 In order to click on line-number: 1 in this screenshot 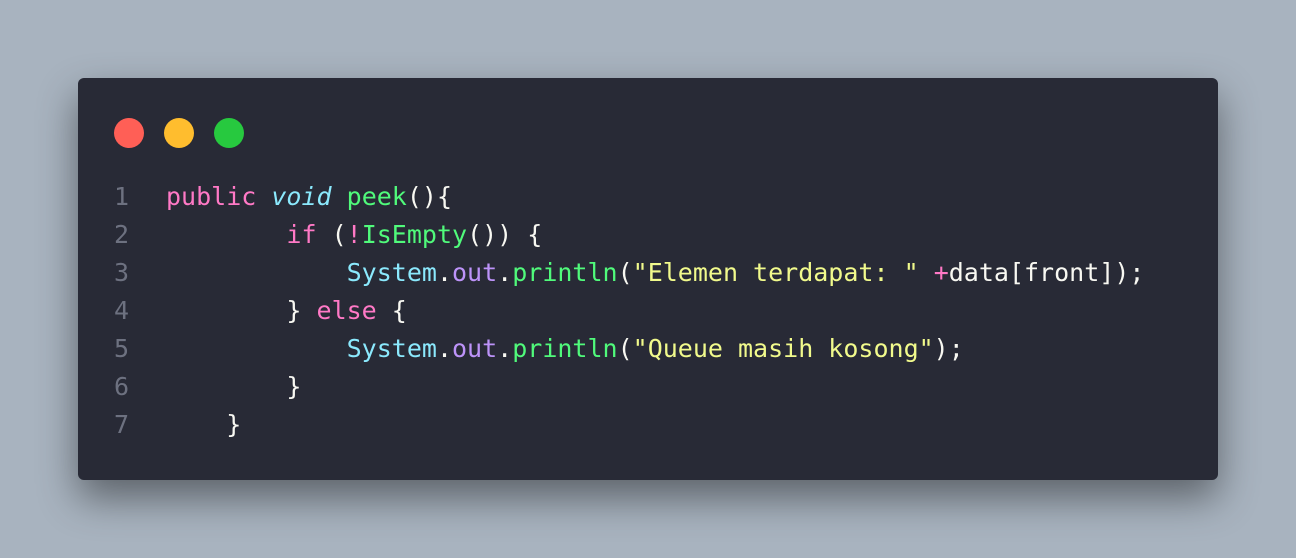, I will do `click(122, 196)`.